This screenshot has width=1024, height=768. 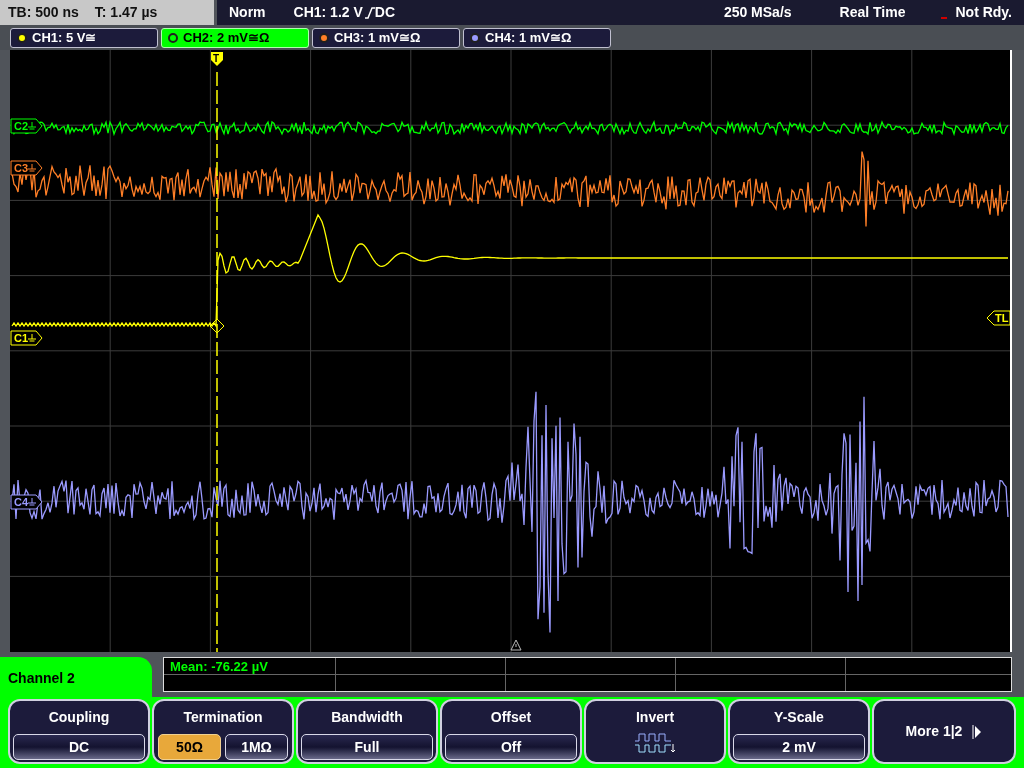 What do you see at coordinates (799, 717) in the screenshot?
I see `softkey-label: Y-Scale` at bounding box center [799, 717].